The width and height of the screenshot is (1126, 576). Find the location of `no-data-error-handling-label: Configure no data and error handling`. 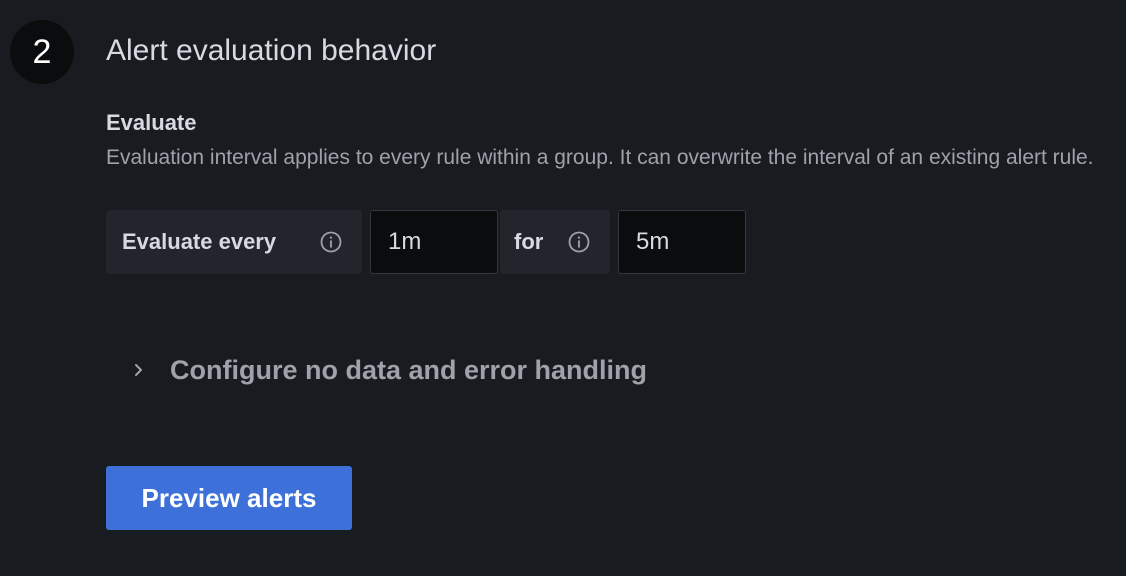

no-data-error-handling-label: Configure no data and error handling is located at coordinates (409, 369).